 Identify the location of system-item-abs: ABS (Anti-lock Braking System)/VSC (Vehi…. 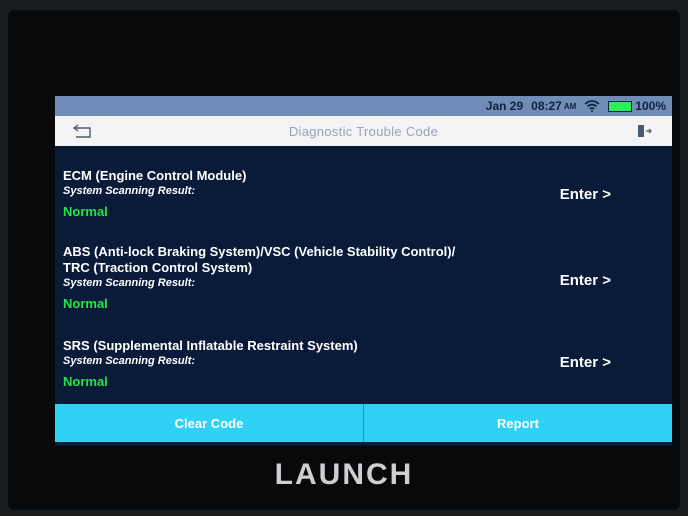
(363, 278).